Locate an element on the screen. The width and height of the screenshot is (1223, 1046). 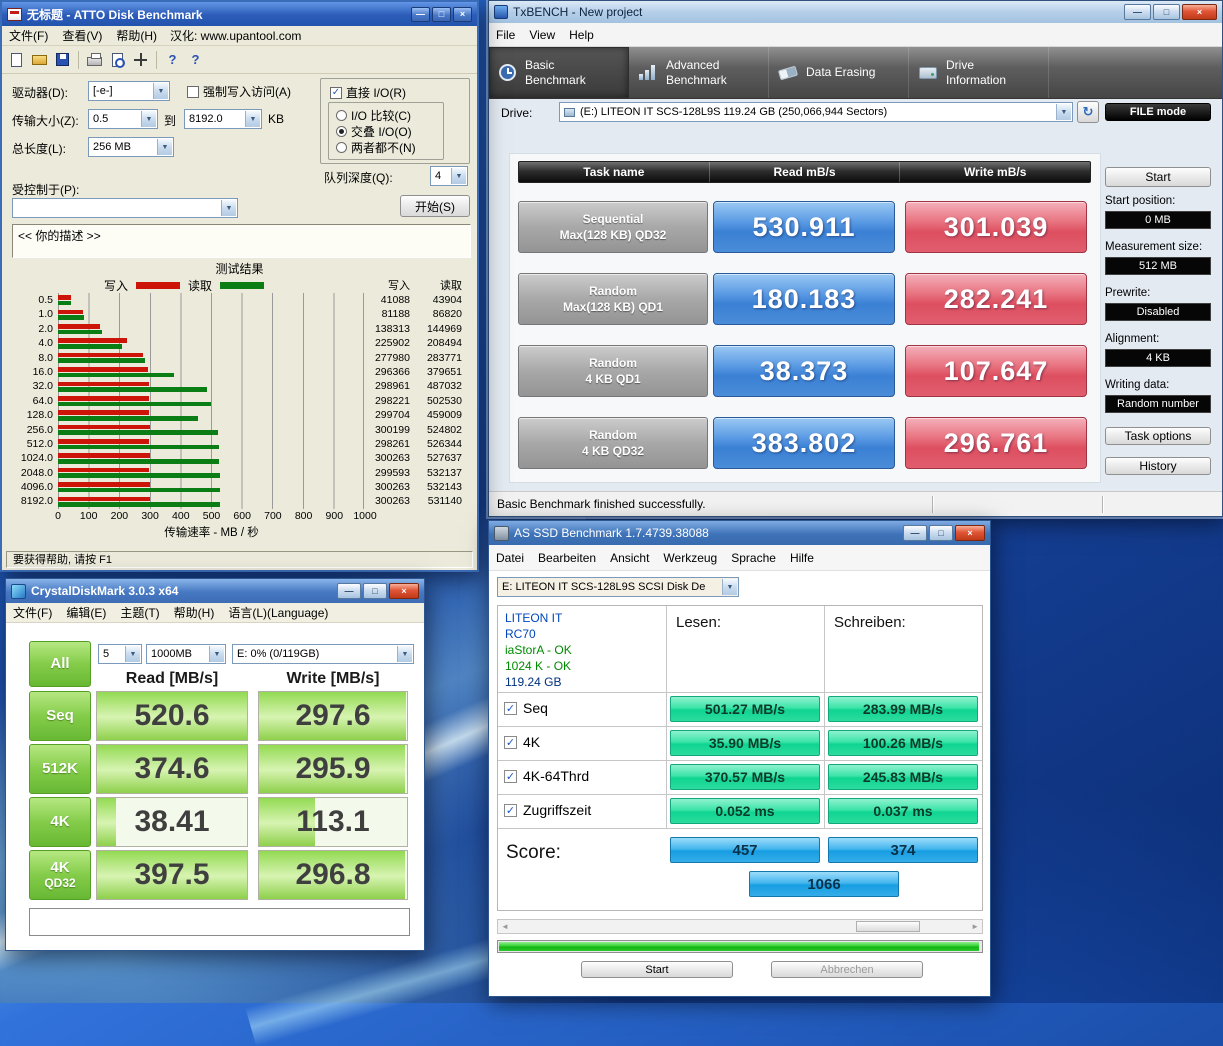
drive-model: LITEON IT is located at coordinates (534, 618).